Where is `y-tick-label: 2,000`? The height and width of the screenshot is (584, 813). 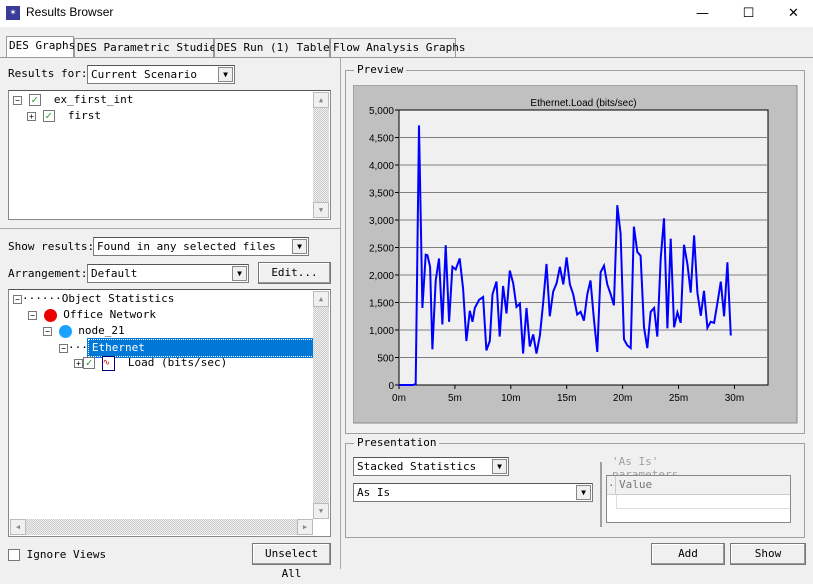
y-tick-label: 2,000 is located at coordinates (381, 276).